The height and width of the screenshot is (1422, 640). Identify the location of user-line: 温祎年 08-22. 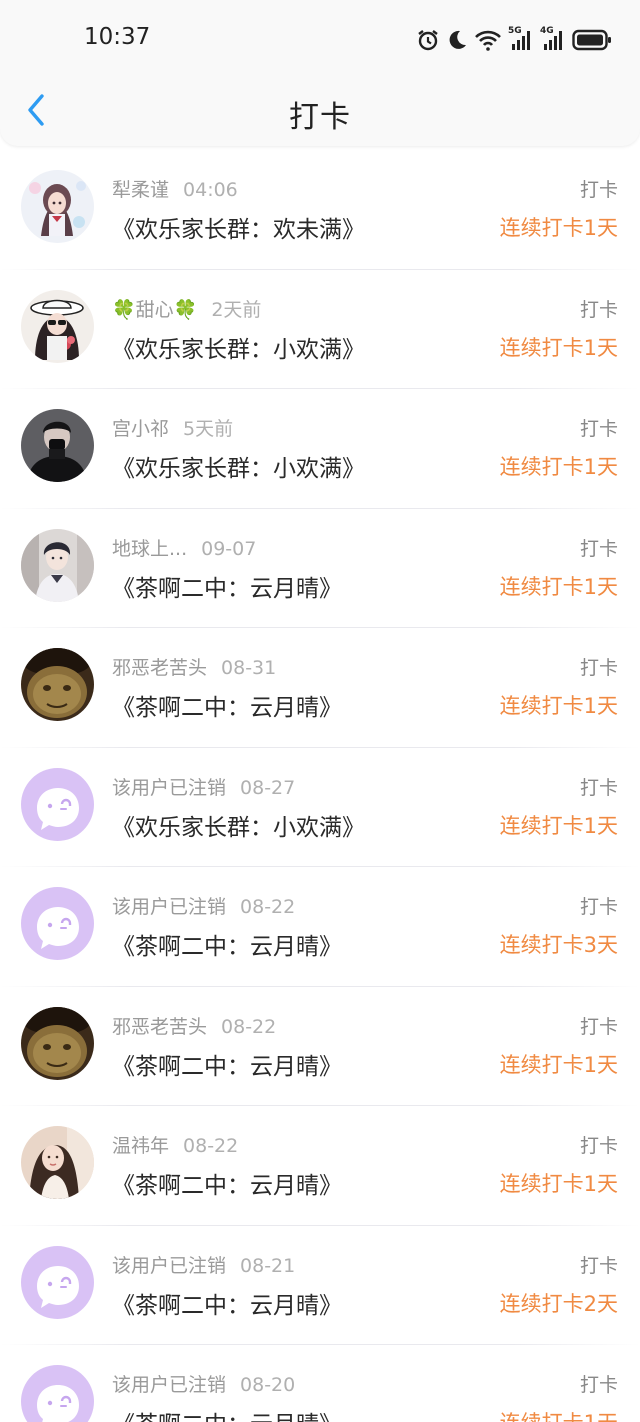
(175, 1144).